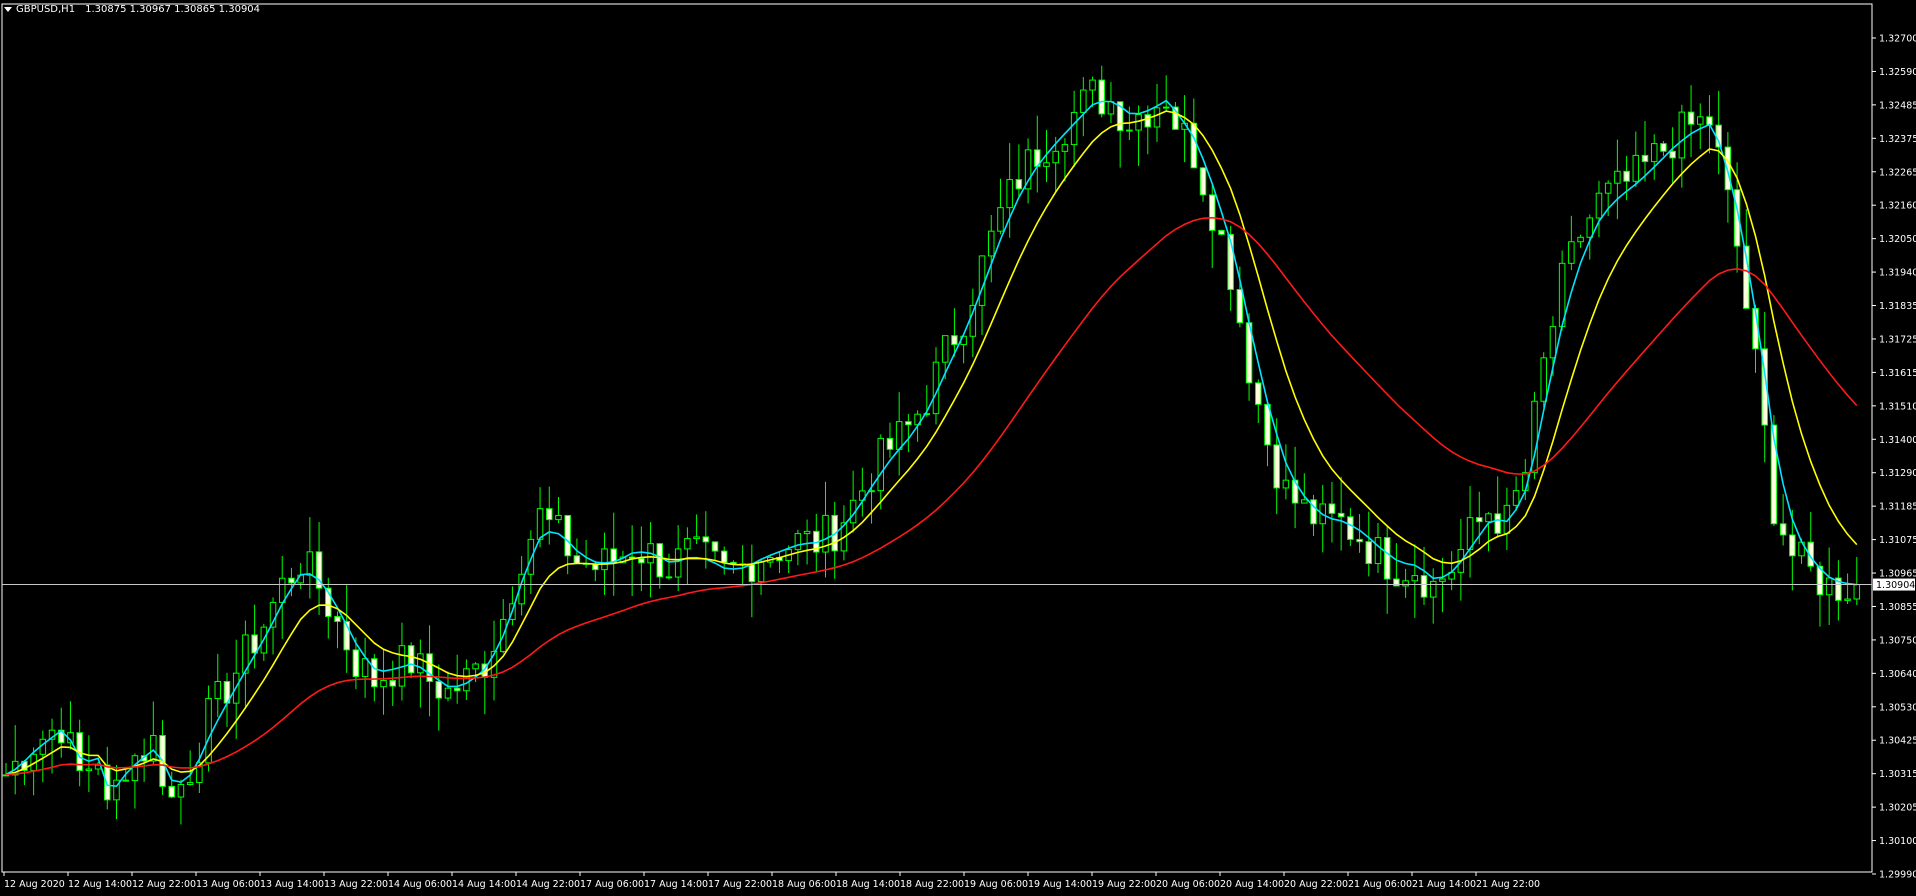 The width and height of the screenshot is (1916, 896). I want to click on x-tick-label: 19 Aug 06:00, so click(996, 884).